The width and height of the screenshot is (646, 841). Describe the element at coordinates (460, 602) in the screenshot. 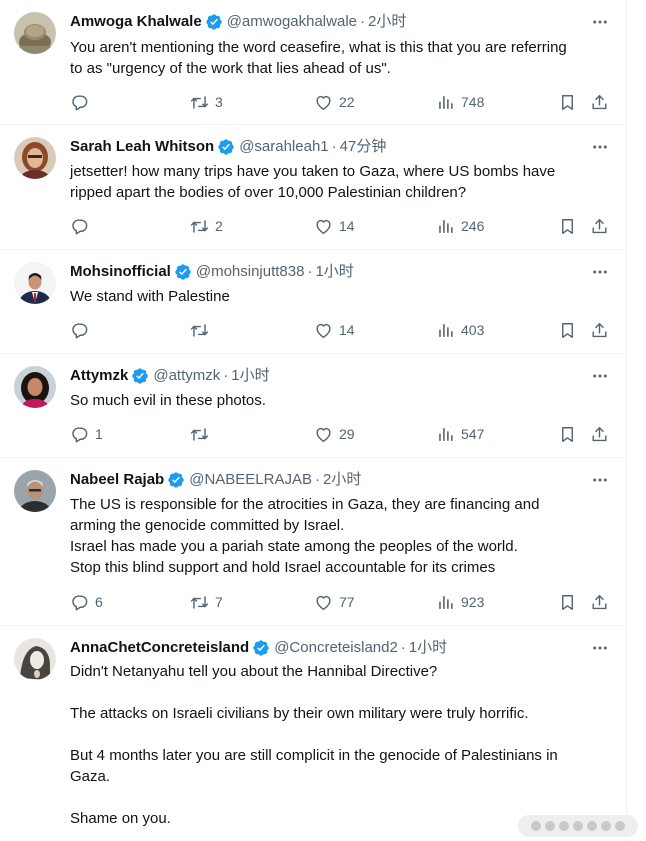

I see `views-button: 923` at that location.